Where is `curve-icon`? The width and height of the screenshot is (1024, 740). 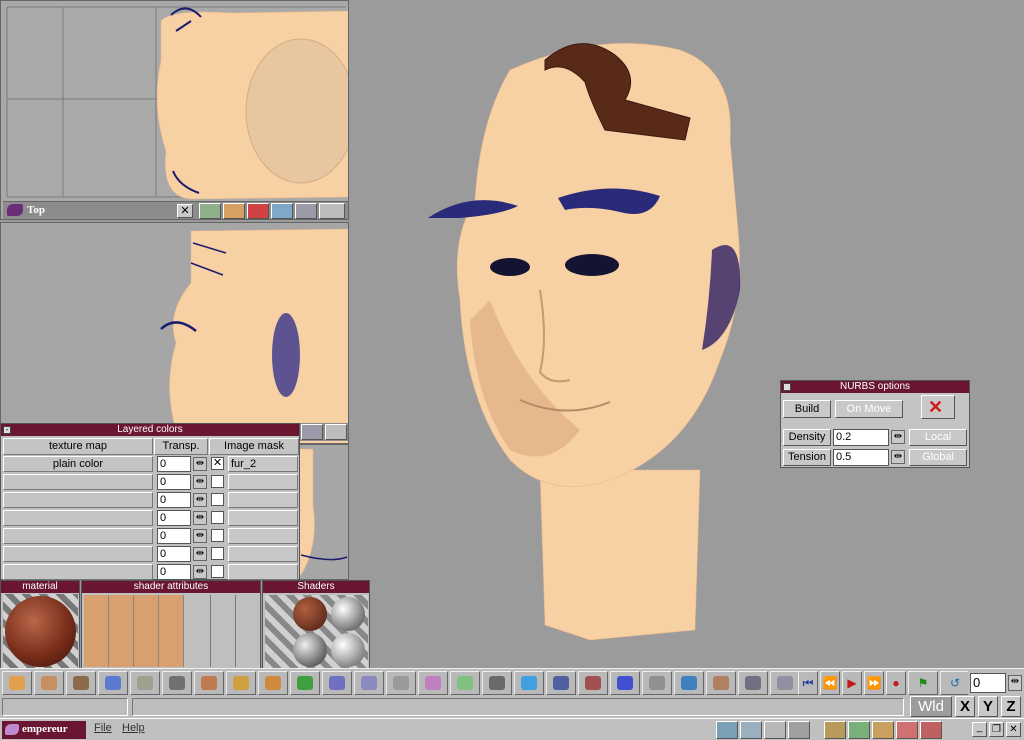
curve-icon is located at coordinates (753, 683).